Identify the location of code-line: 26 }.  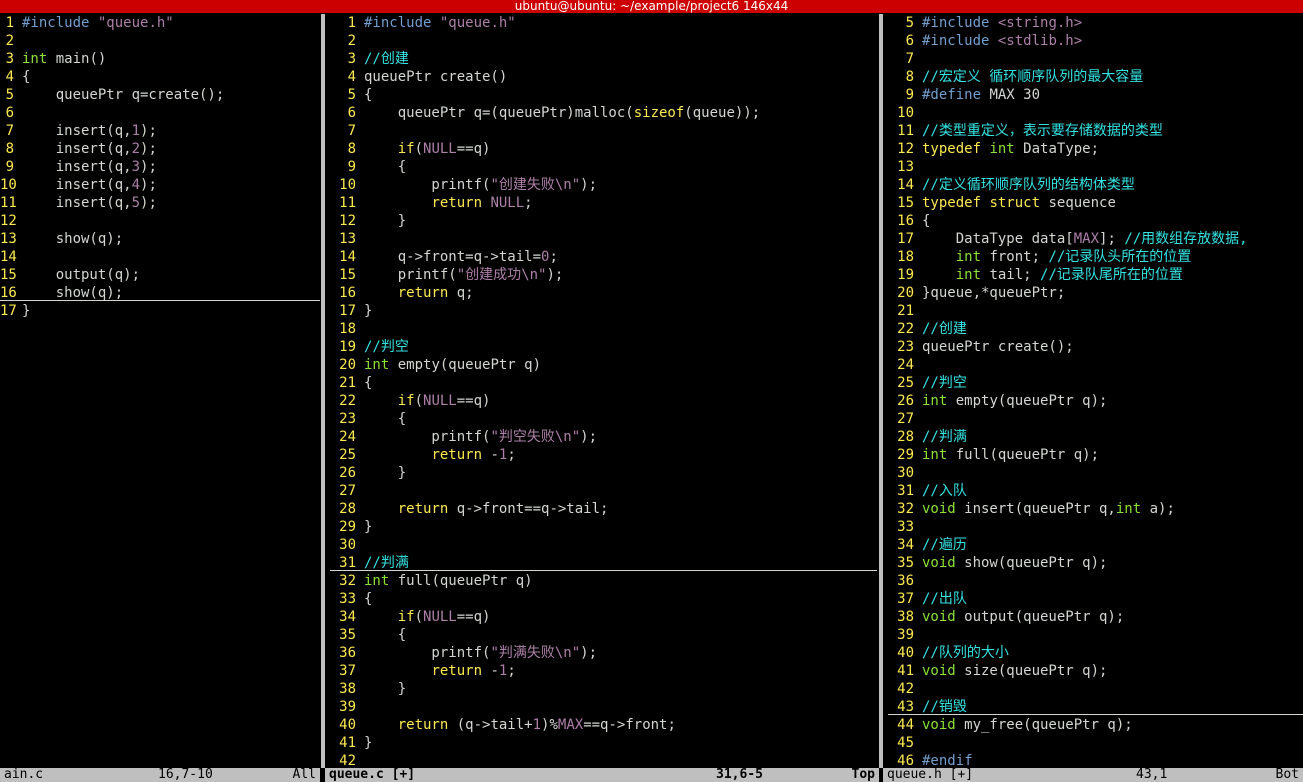
(603, 473).